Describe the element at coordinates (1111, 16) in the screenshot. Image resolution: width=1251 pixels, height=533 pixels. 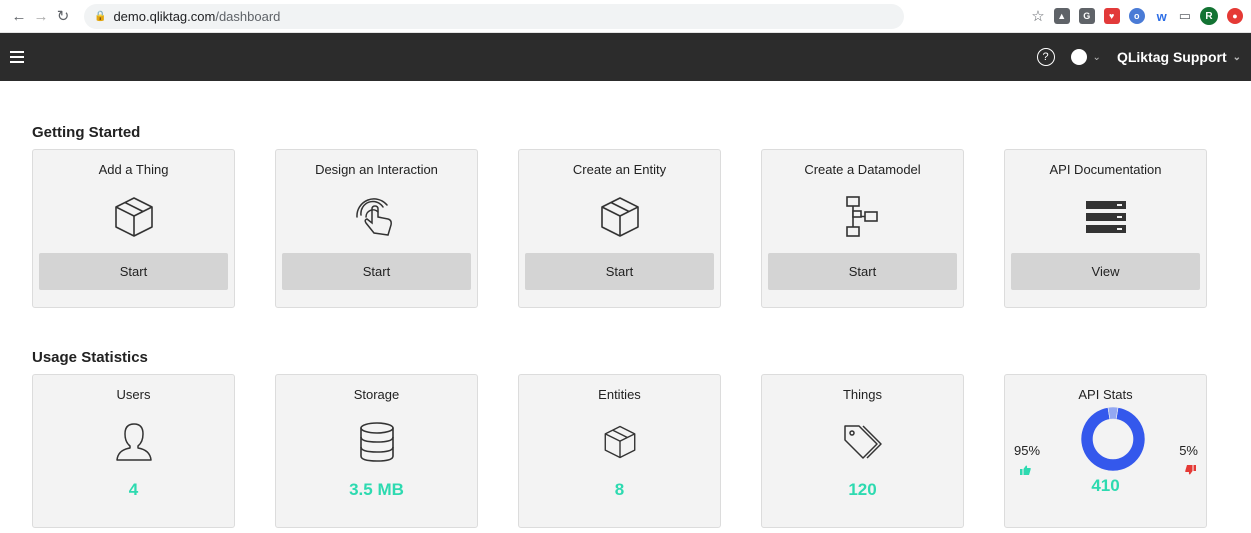
I see `pocket-extension-icon: ♥` at that location.